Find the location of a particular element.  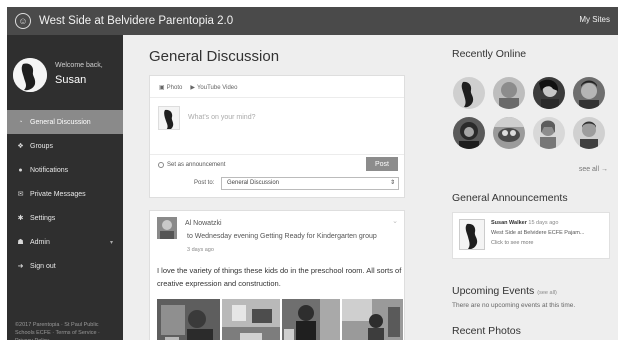

sidebar-item-sign-out: ➜ Sign out is located at coordinates (65, 266).